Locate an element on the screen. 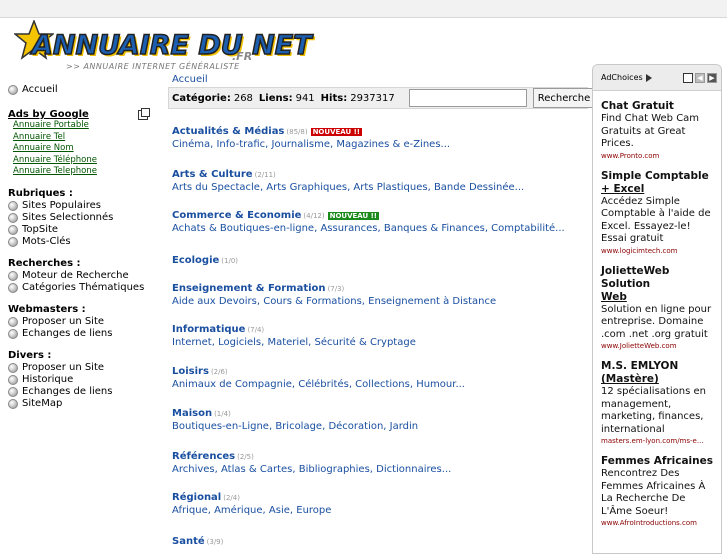  prev-arrow-icon: ◀ is located at coordinates (700, 77).